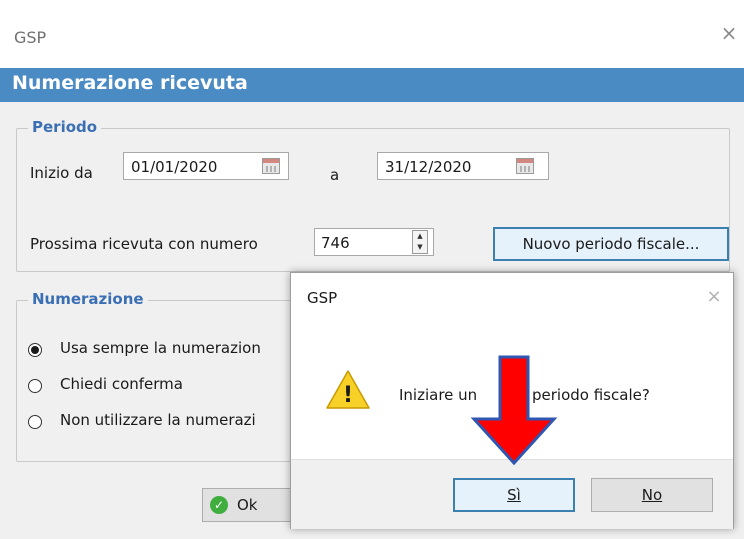  I want to click on annotation-arrow-icon, so click(514, 410).